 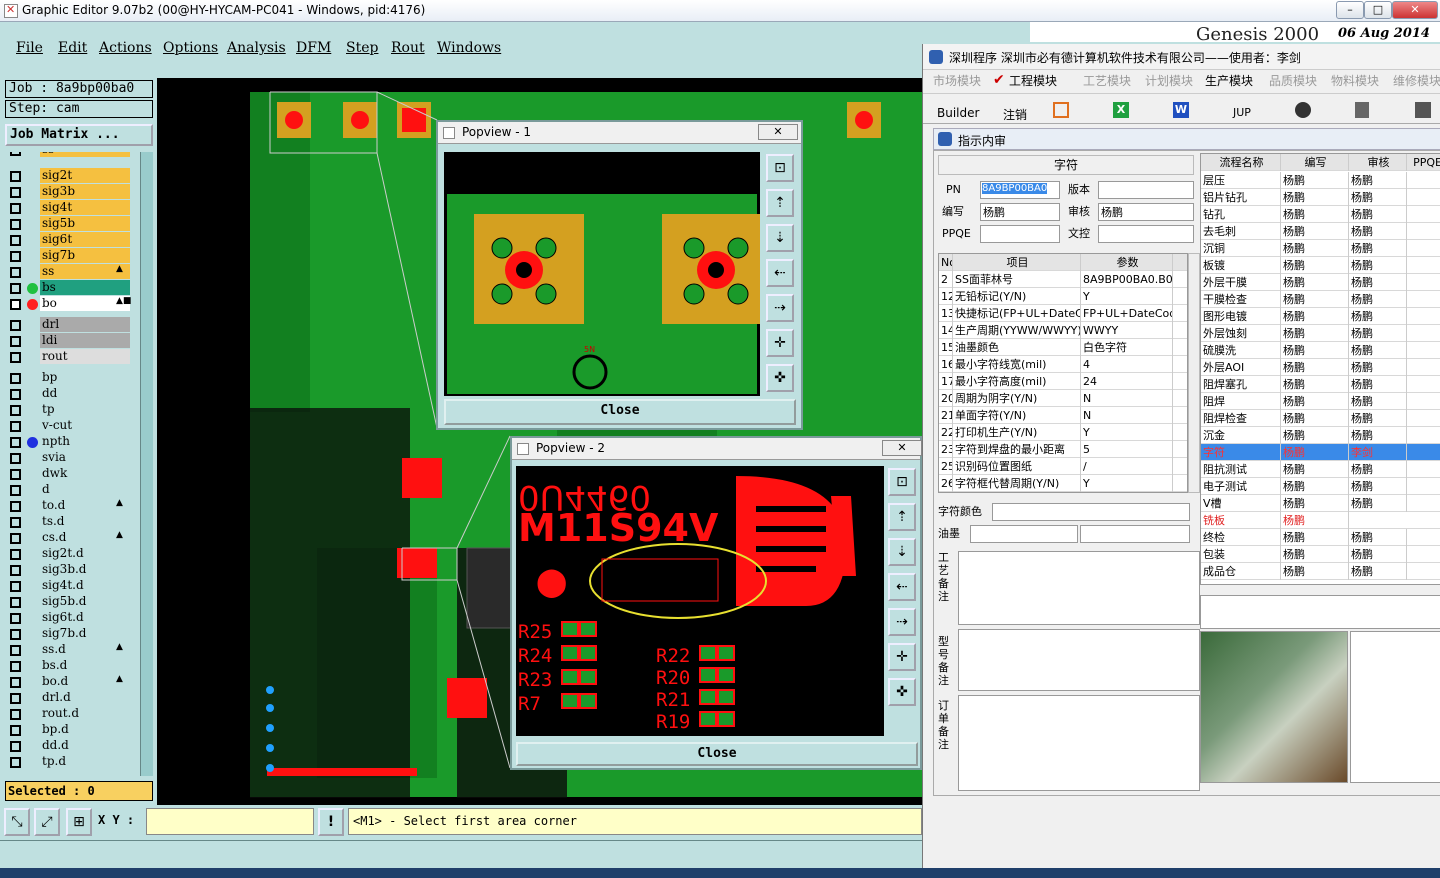 I want to click on layer-name: sig5b, so click(x=85, y=223).